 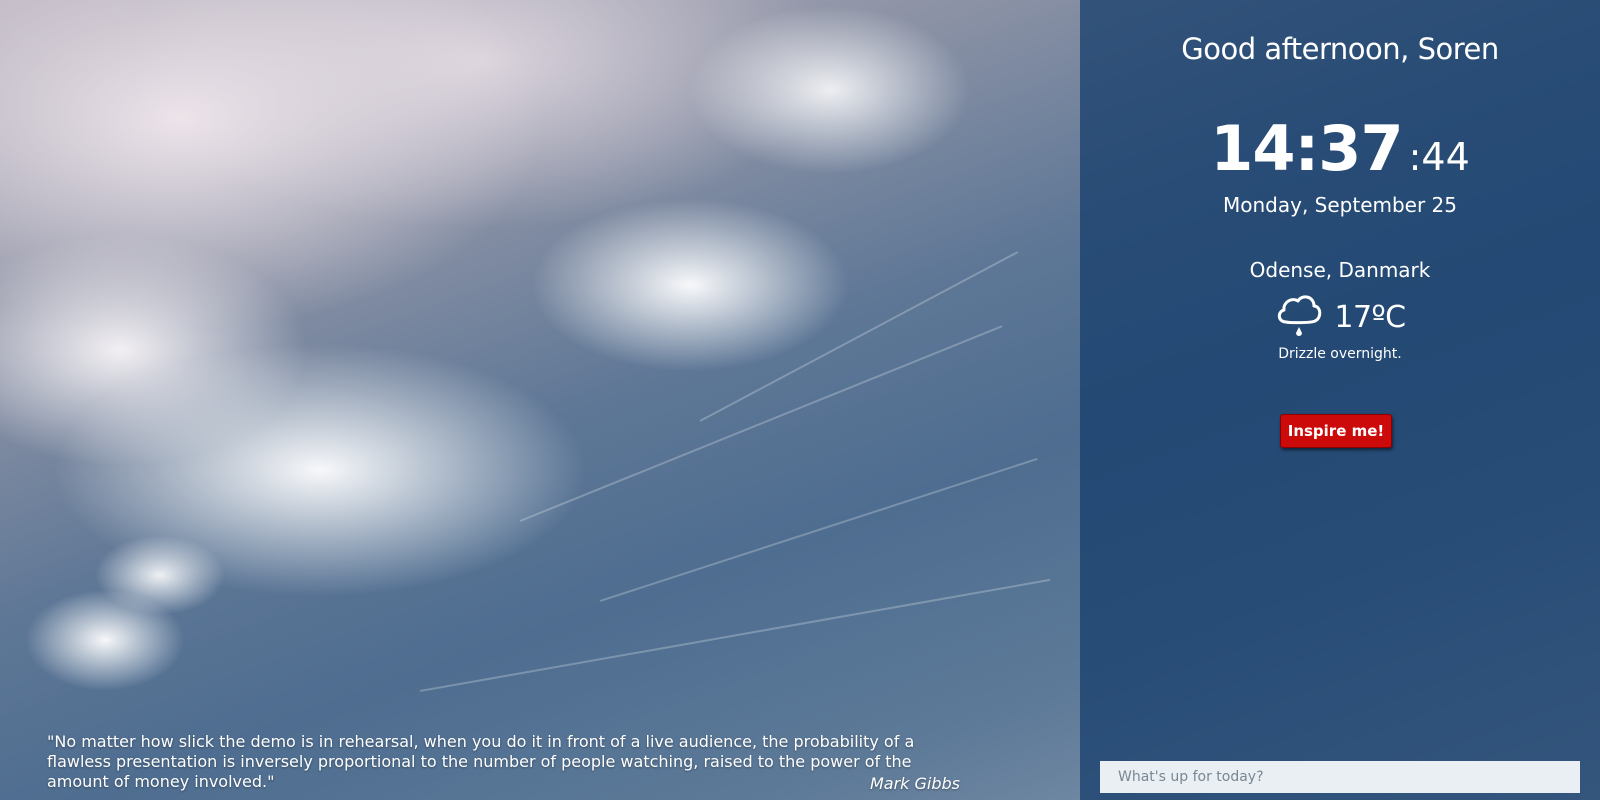 I want to click on temperature: 17ºC, so click(x=1370, y=317).